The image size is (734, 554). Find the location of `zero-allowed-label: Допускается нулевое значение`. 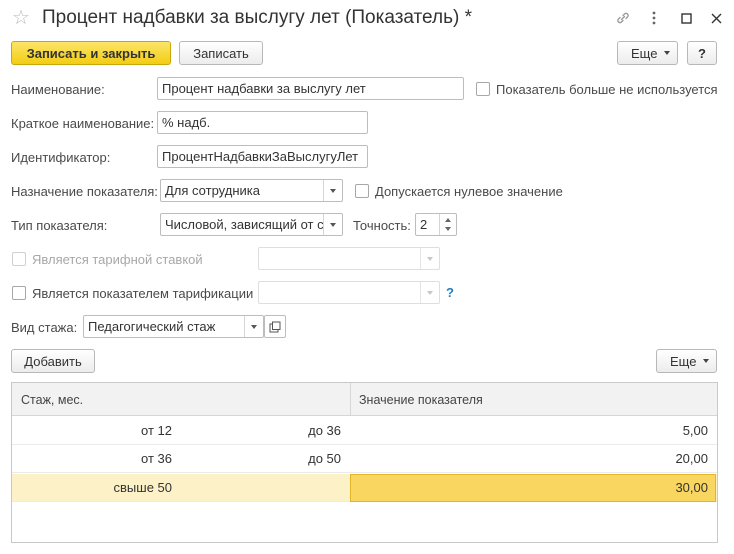

zero-allowed-label: Допускается нулевое значение is located at coordinates (469, 191).